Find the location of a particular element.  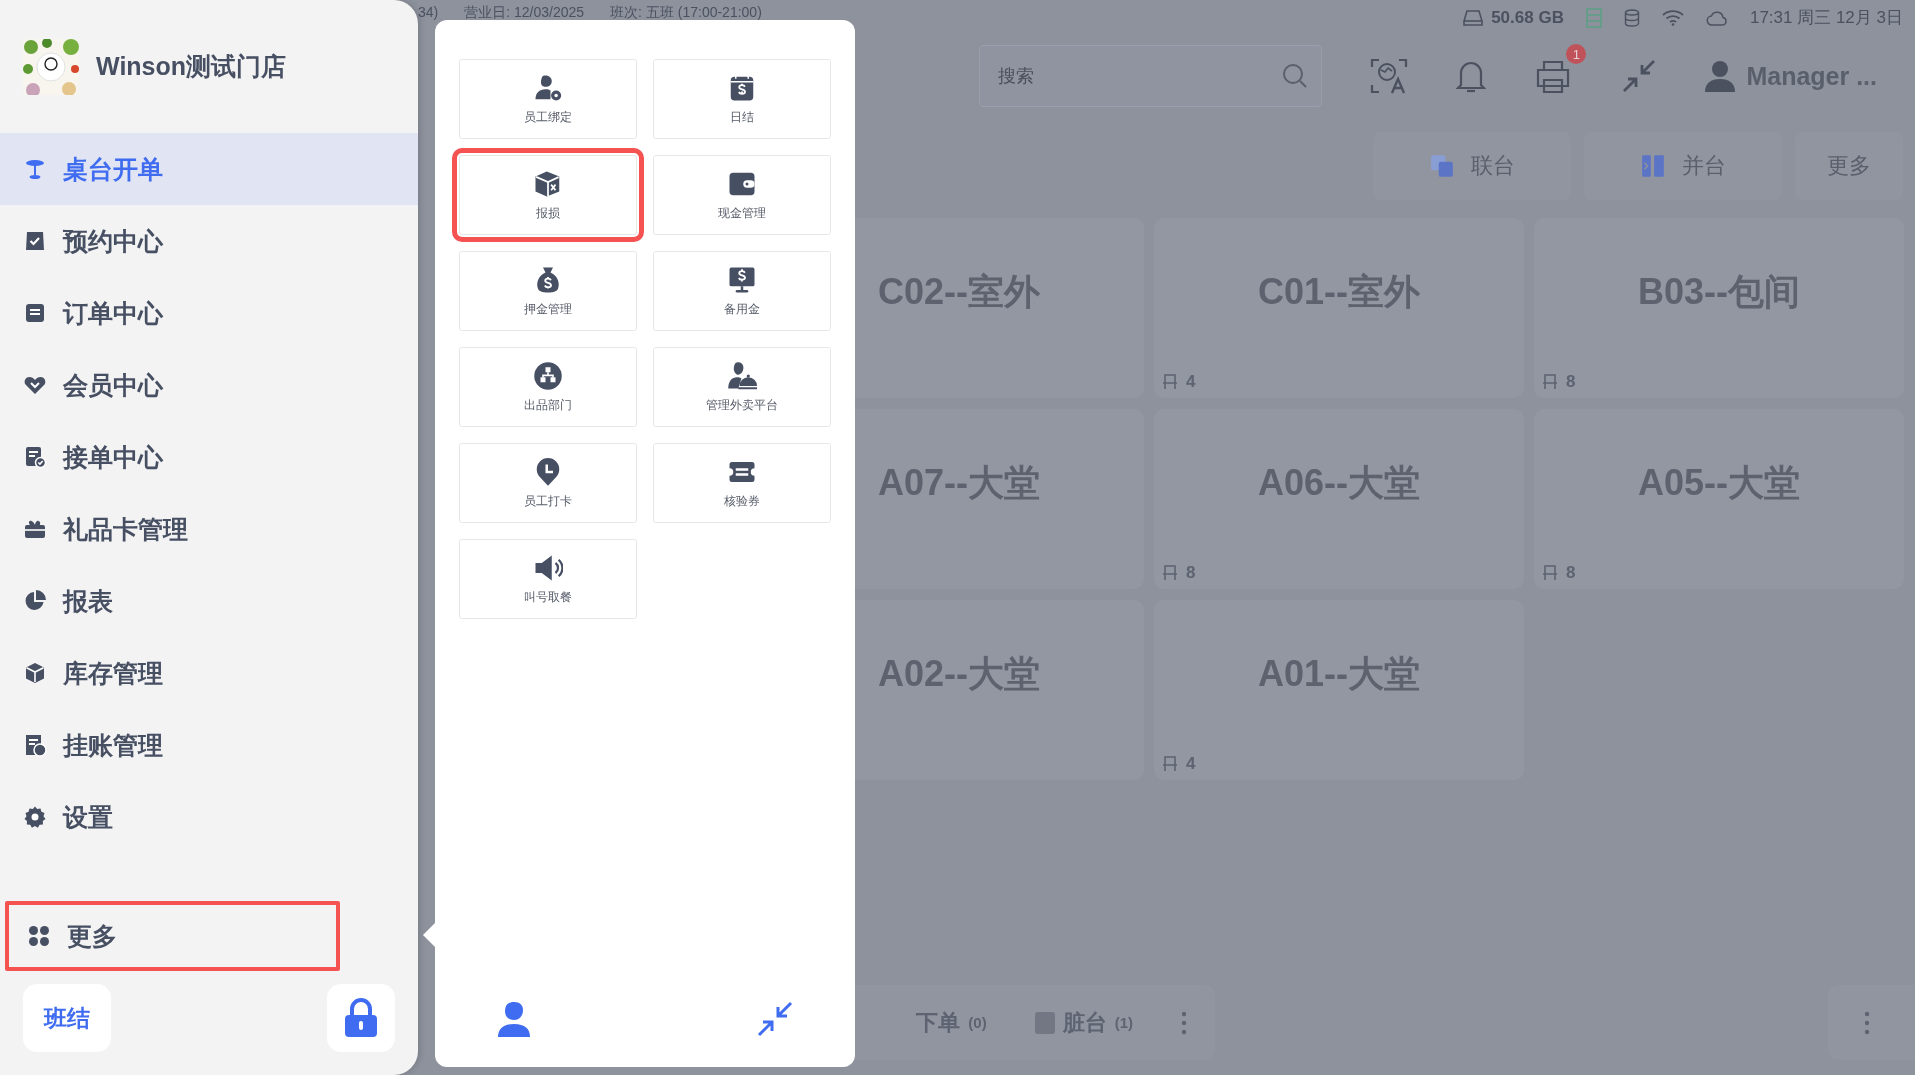

business-day: 营业日: 12/03/2025 is located at coordinates (524, 13).